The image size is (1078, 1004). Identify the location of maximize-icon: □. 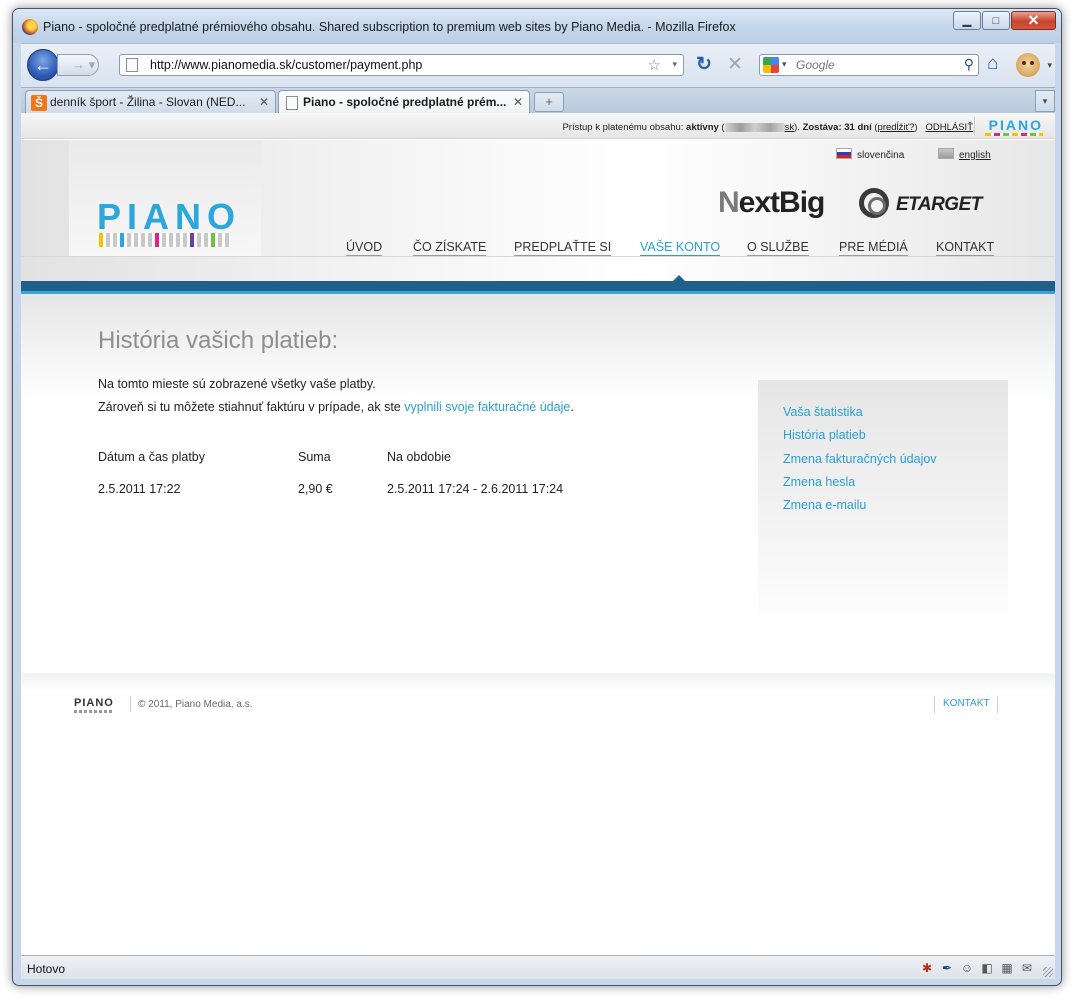
(996, 20).